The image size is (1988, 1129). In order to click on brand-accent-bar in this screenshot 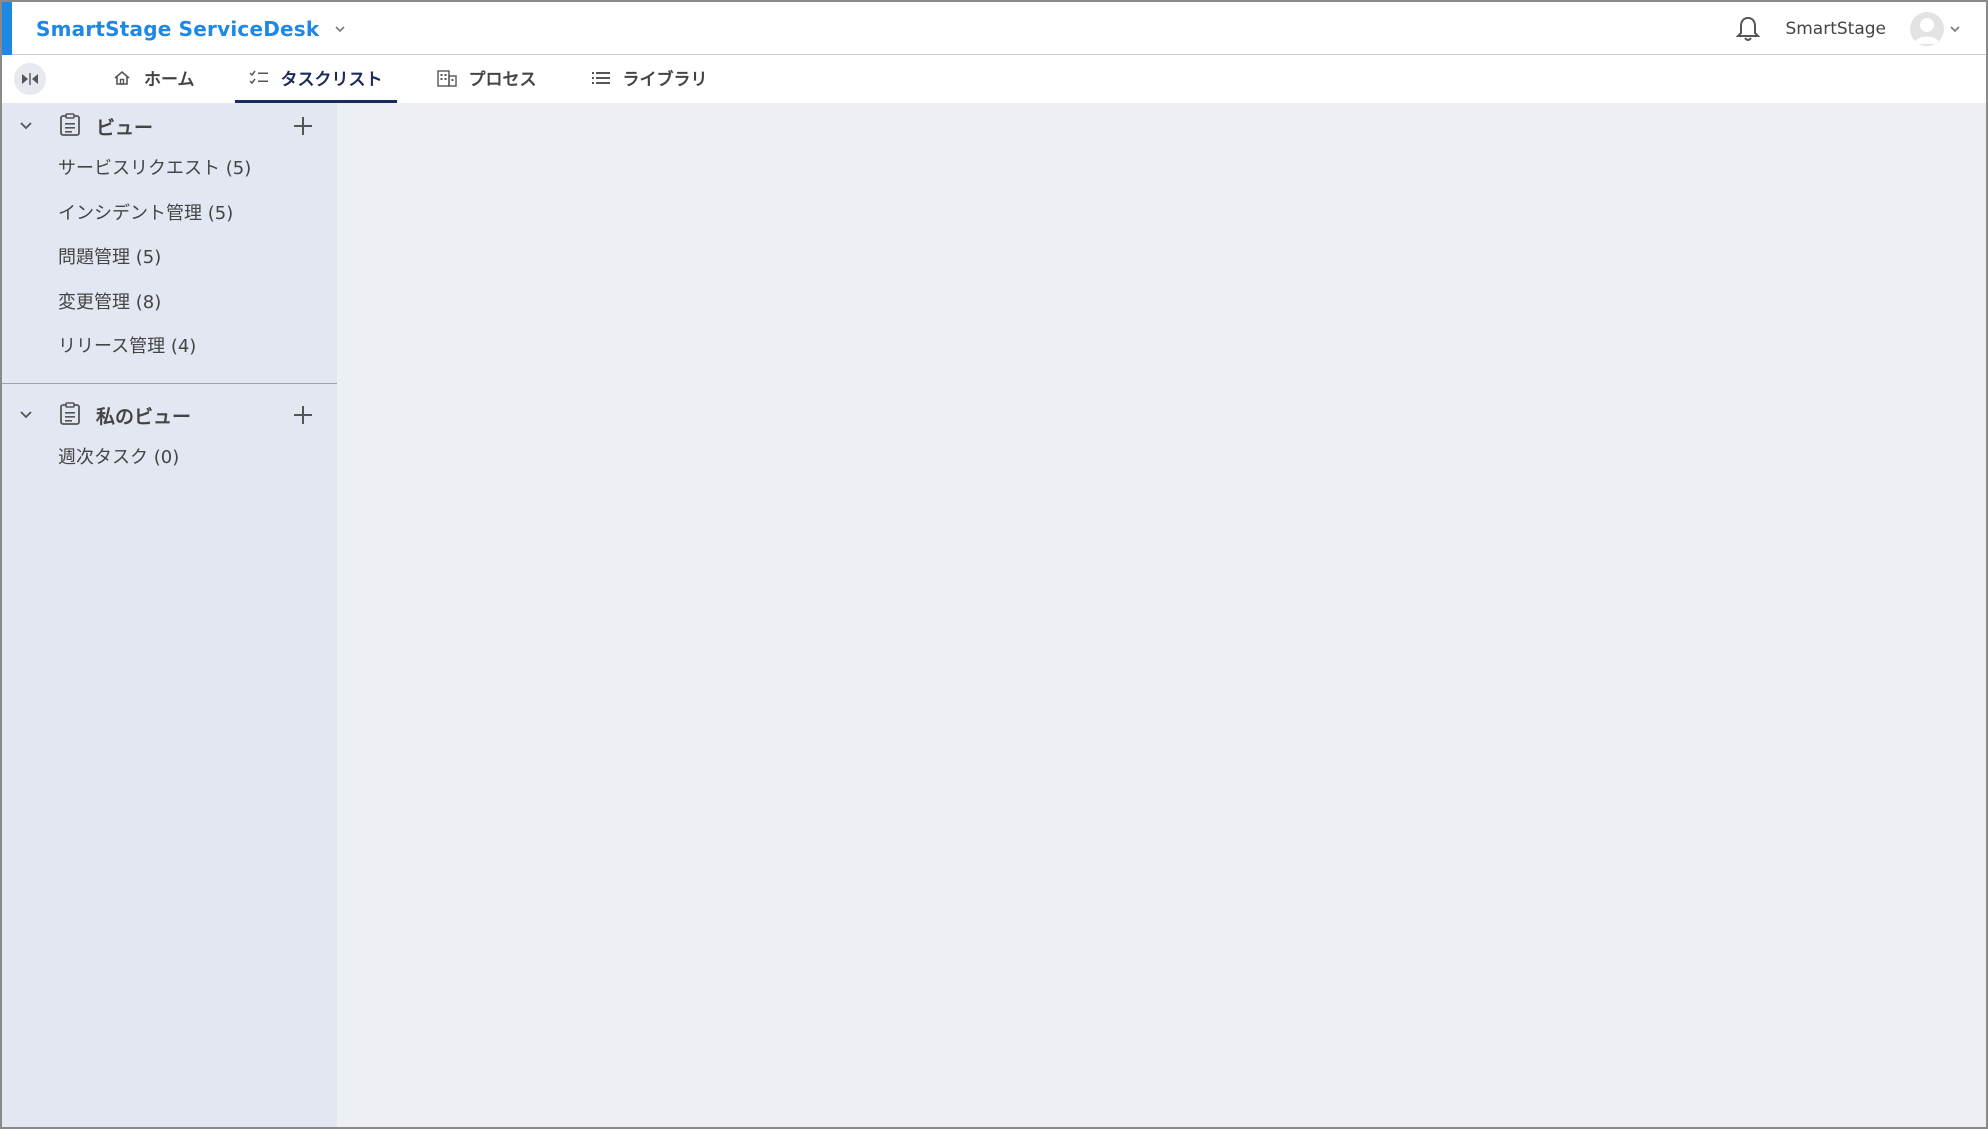, I will do `click(7, 28)`.